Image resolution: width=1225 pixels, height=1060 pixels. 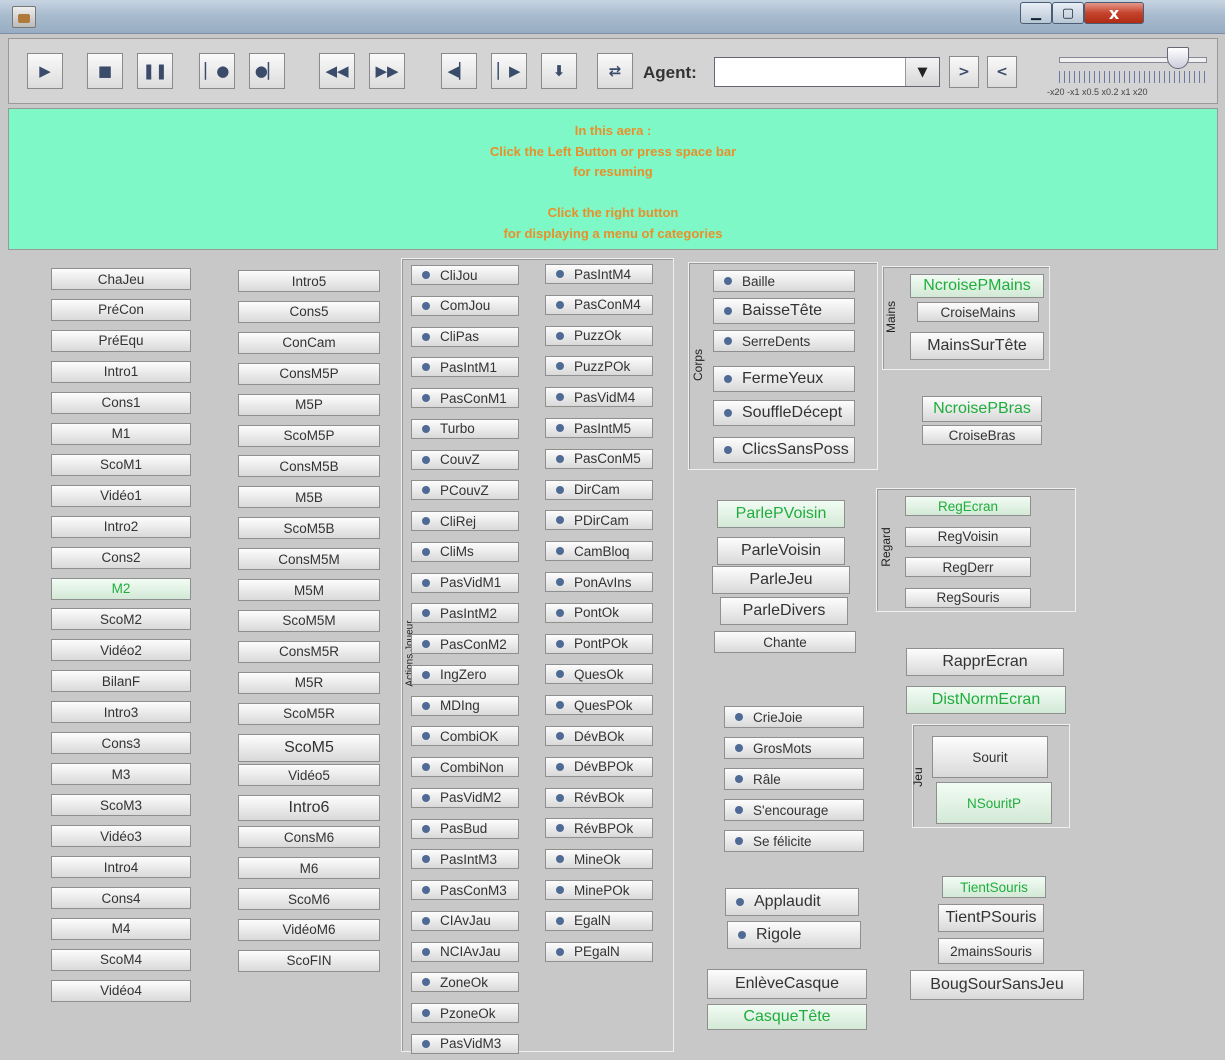 What do you see at coordinates (121, 619) in the screenshot?
I see `button-scom2: ScoM2` at bounding box center [121, 619].